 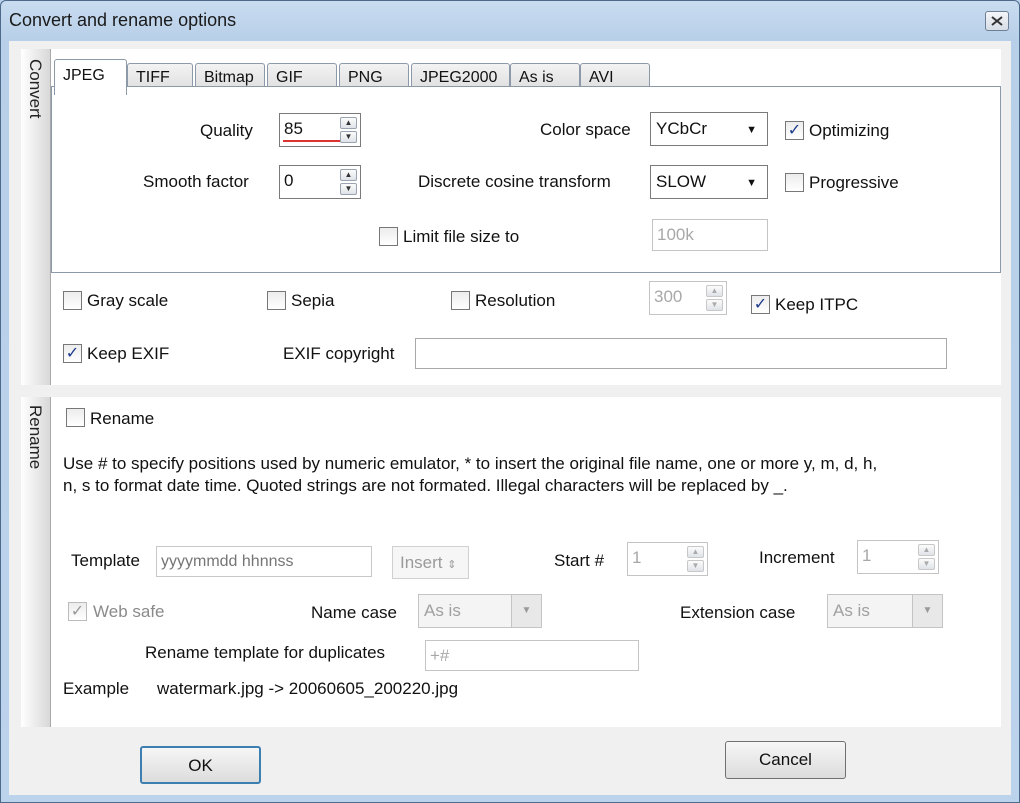 I want to click on optimizing-checkbox: ✓, so click(x=794, y=130).